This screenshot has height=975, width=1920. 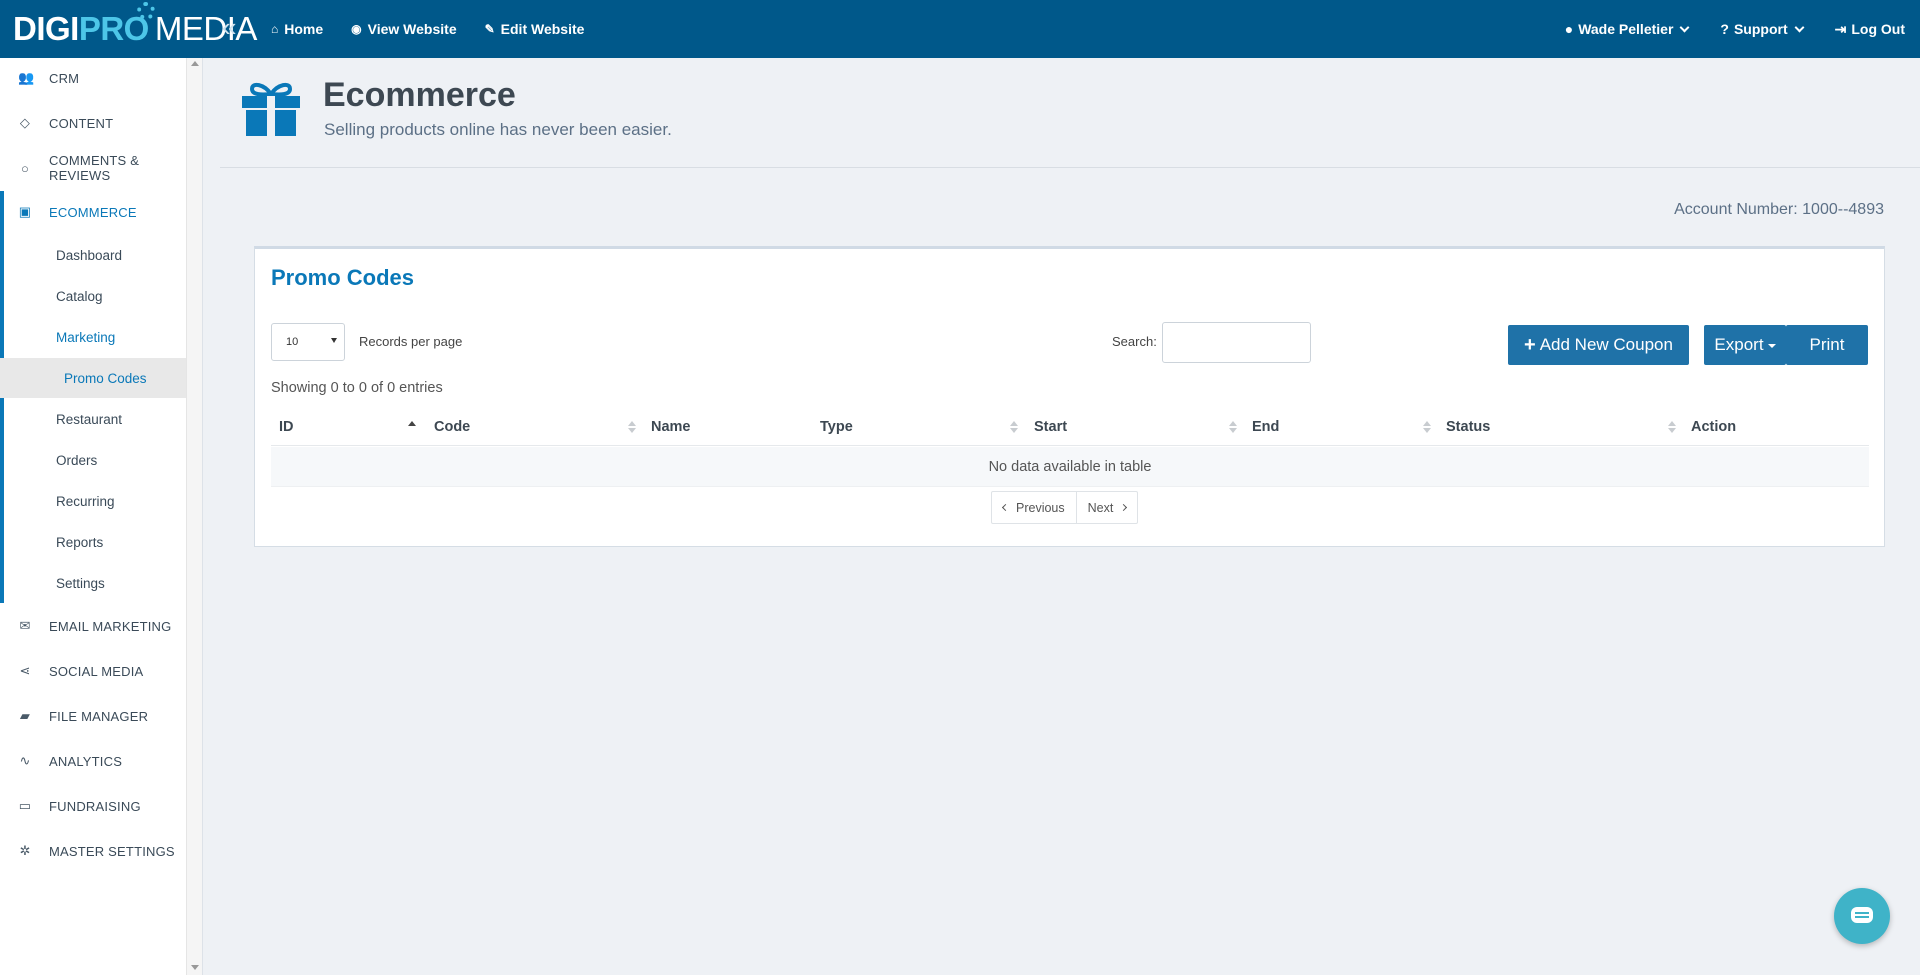 What do you see at coordinates (195, 967) in the screenshot?
I see `scroll-down-arrow-icon` at bounding box center [195, 967].